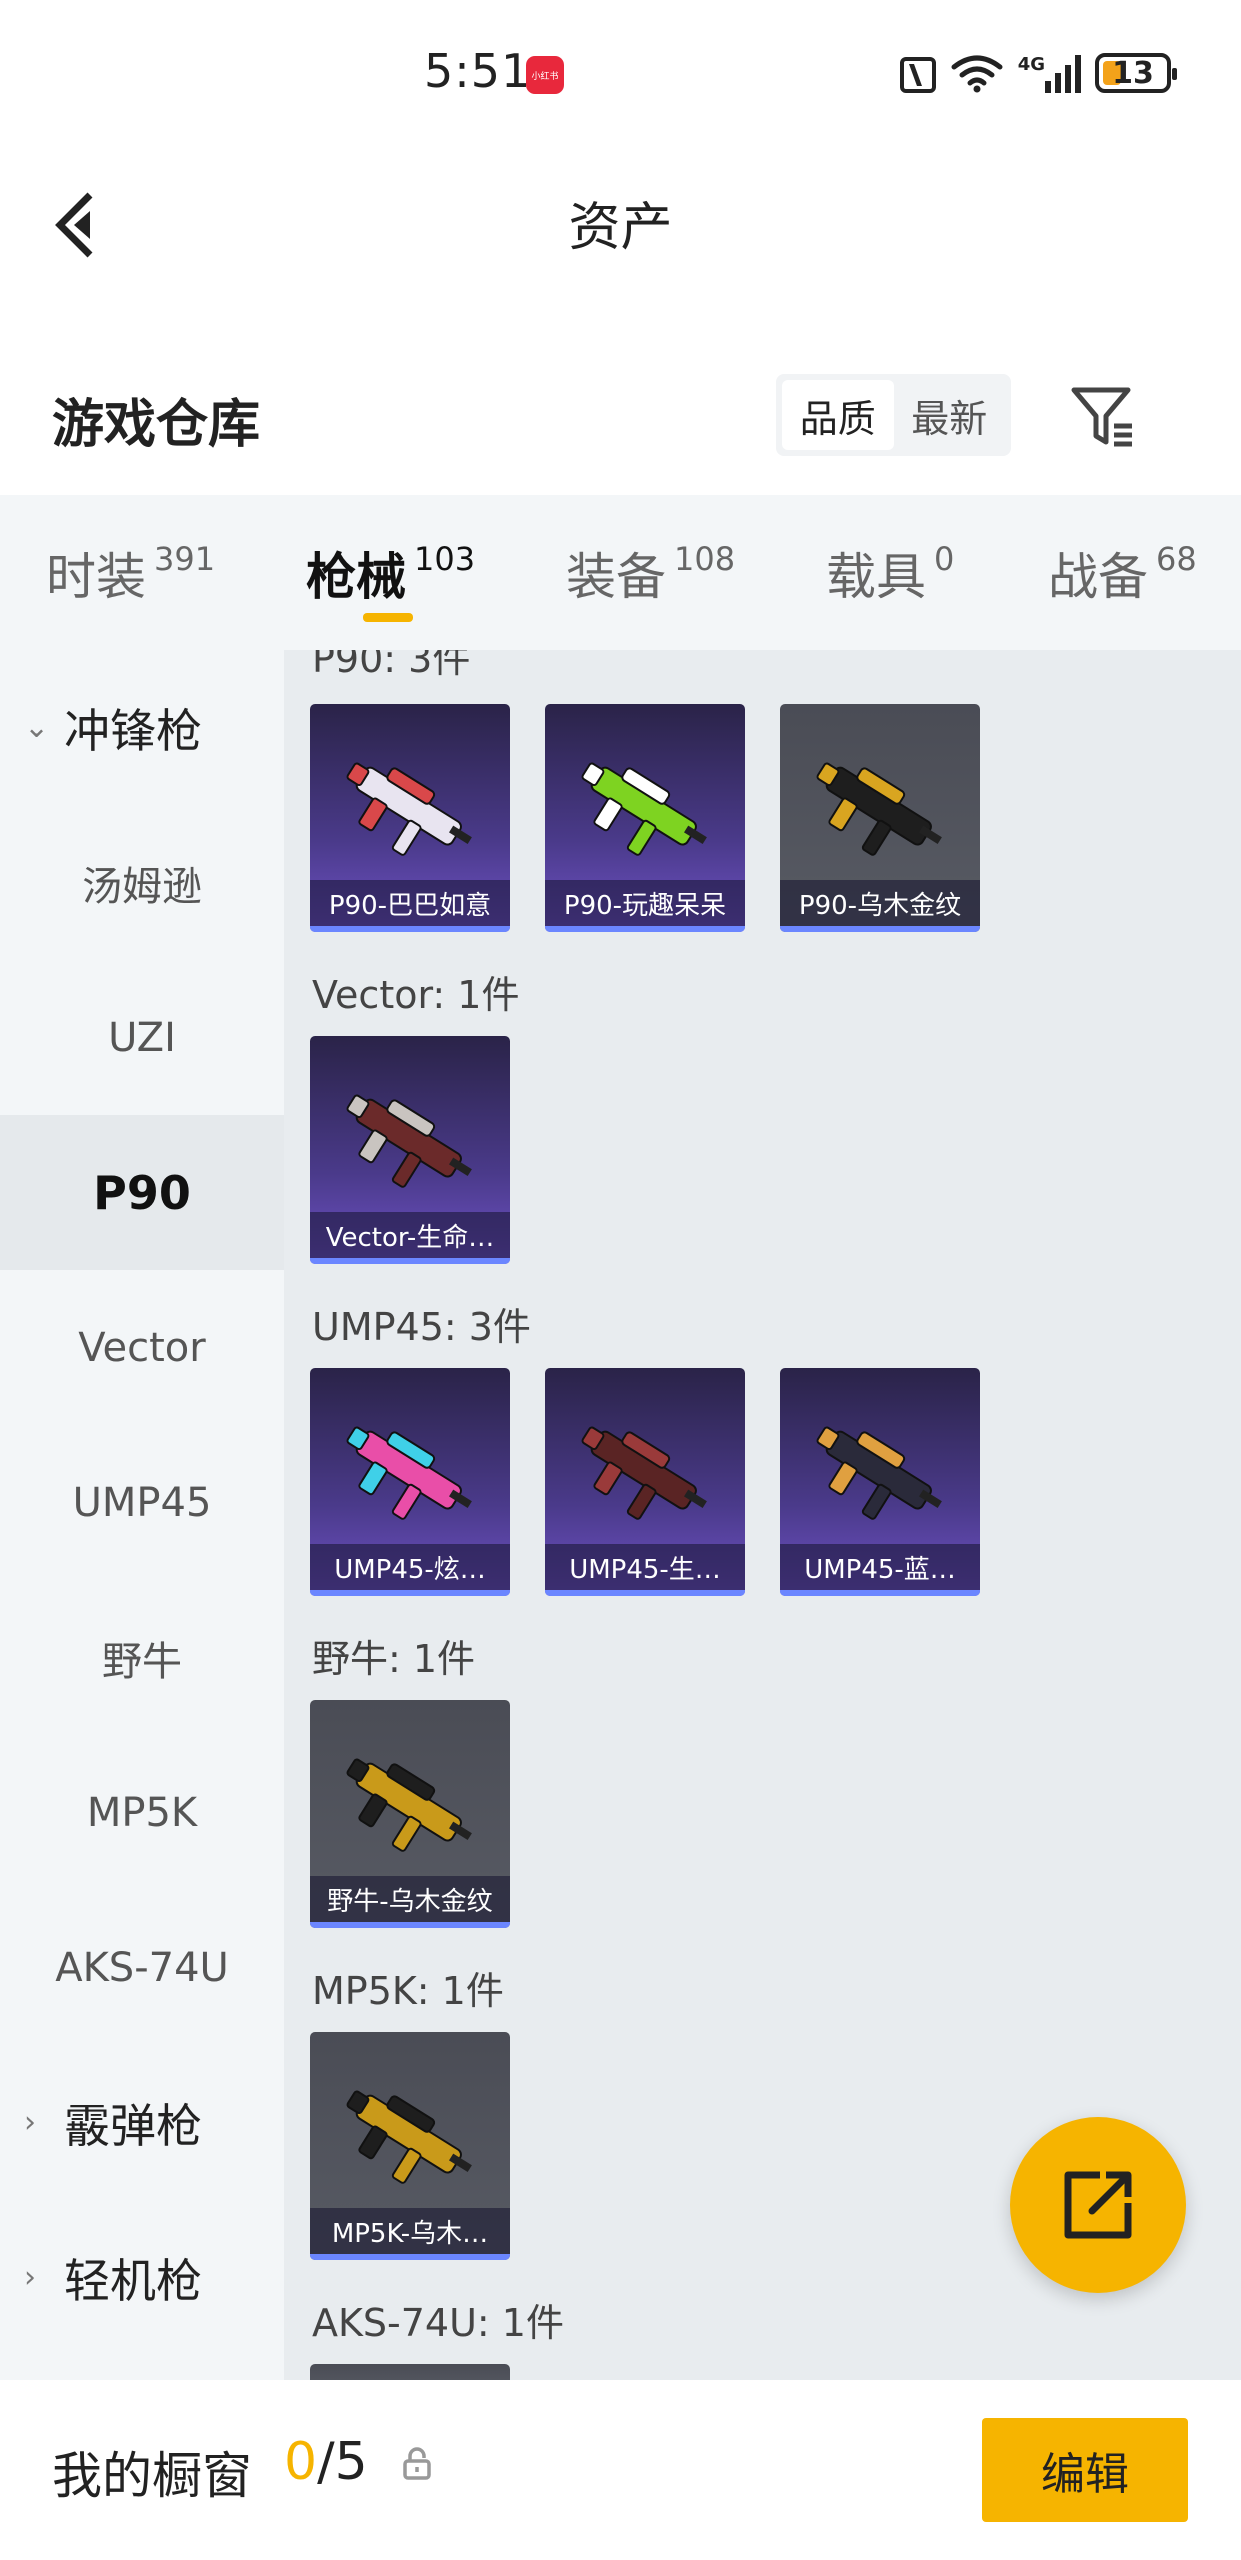  I want to click on app-header: 资产, so click(620, 220).